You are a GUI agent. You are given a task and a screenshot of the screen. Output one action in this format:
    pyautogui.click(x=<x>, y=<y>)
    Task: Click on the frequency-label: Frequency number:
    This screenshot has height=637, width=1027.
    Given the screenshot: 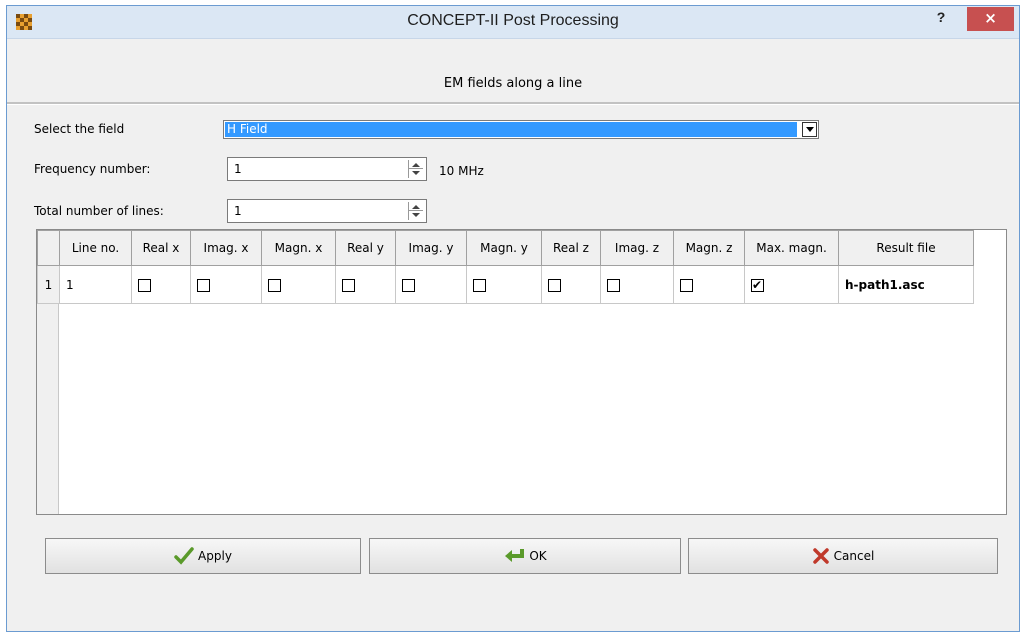 What is the action you would take?
    pyautogui.click(x=92, y=169)
    